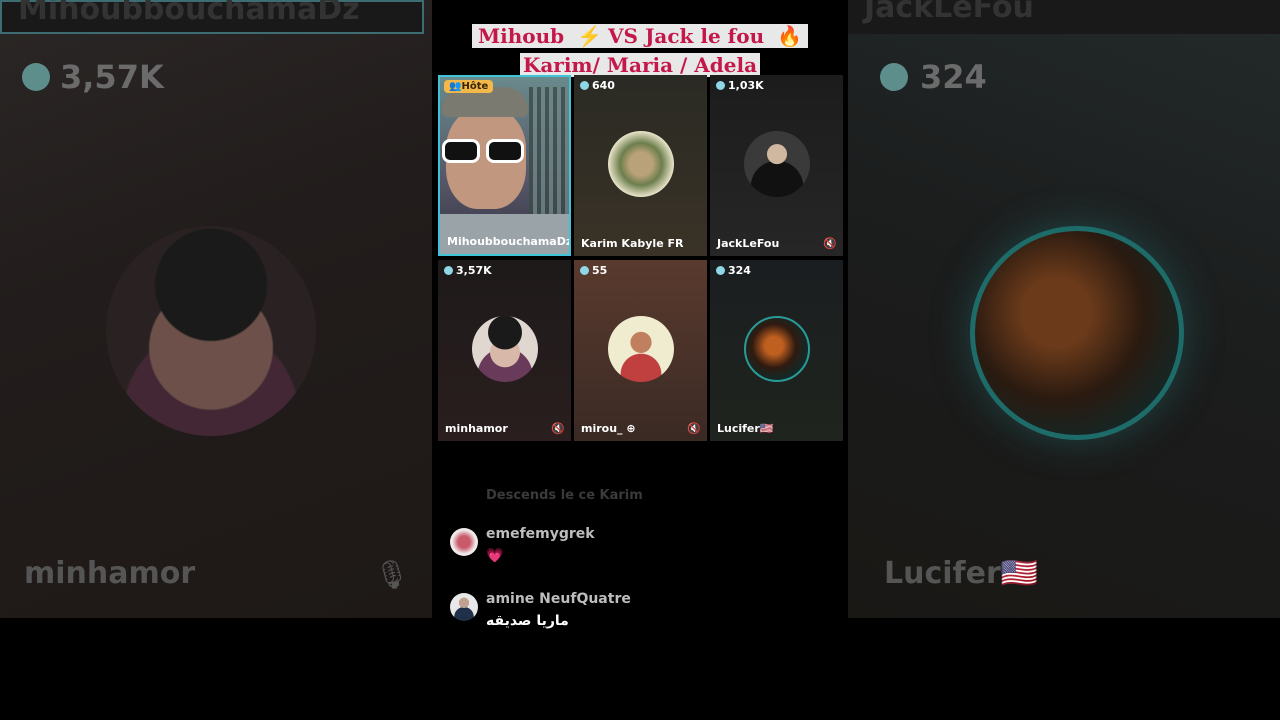  Describe the element at coordinates (745, 428) in the screenshot. I see `guest-name: Lucifer🇺🇸` at that location.